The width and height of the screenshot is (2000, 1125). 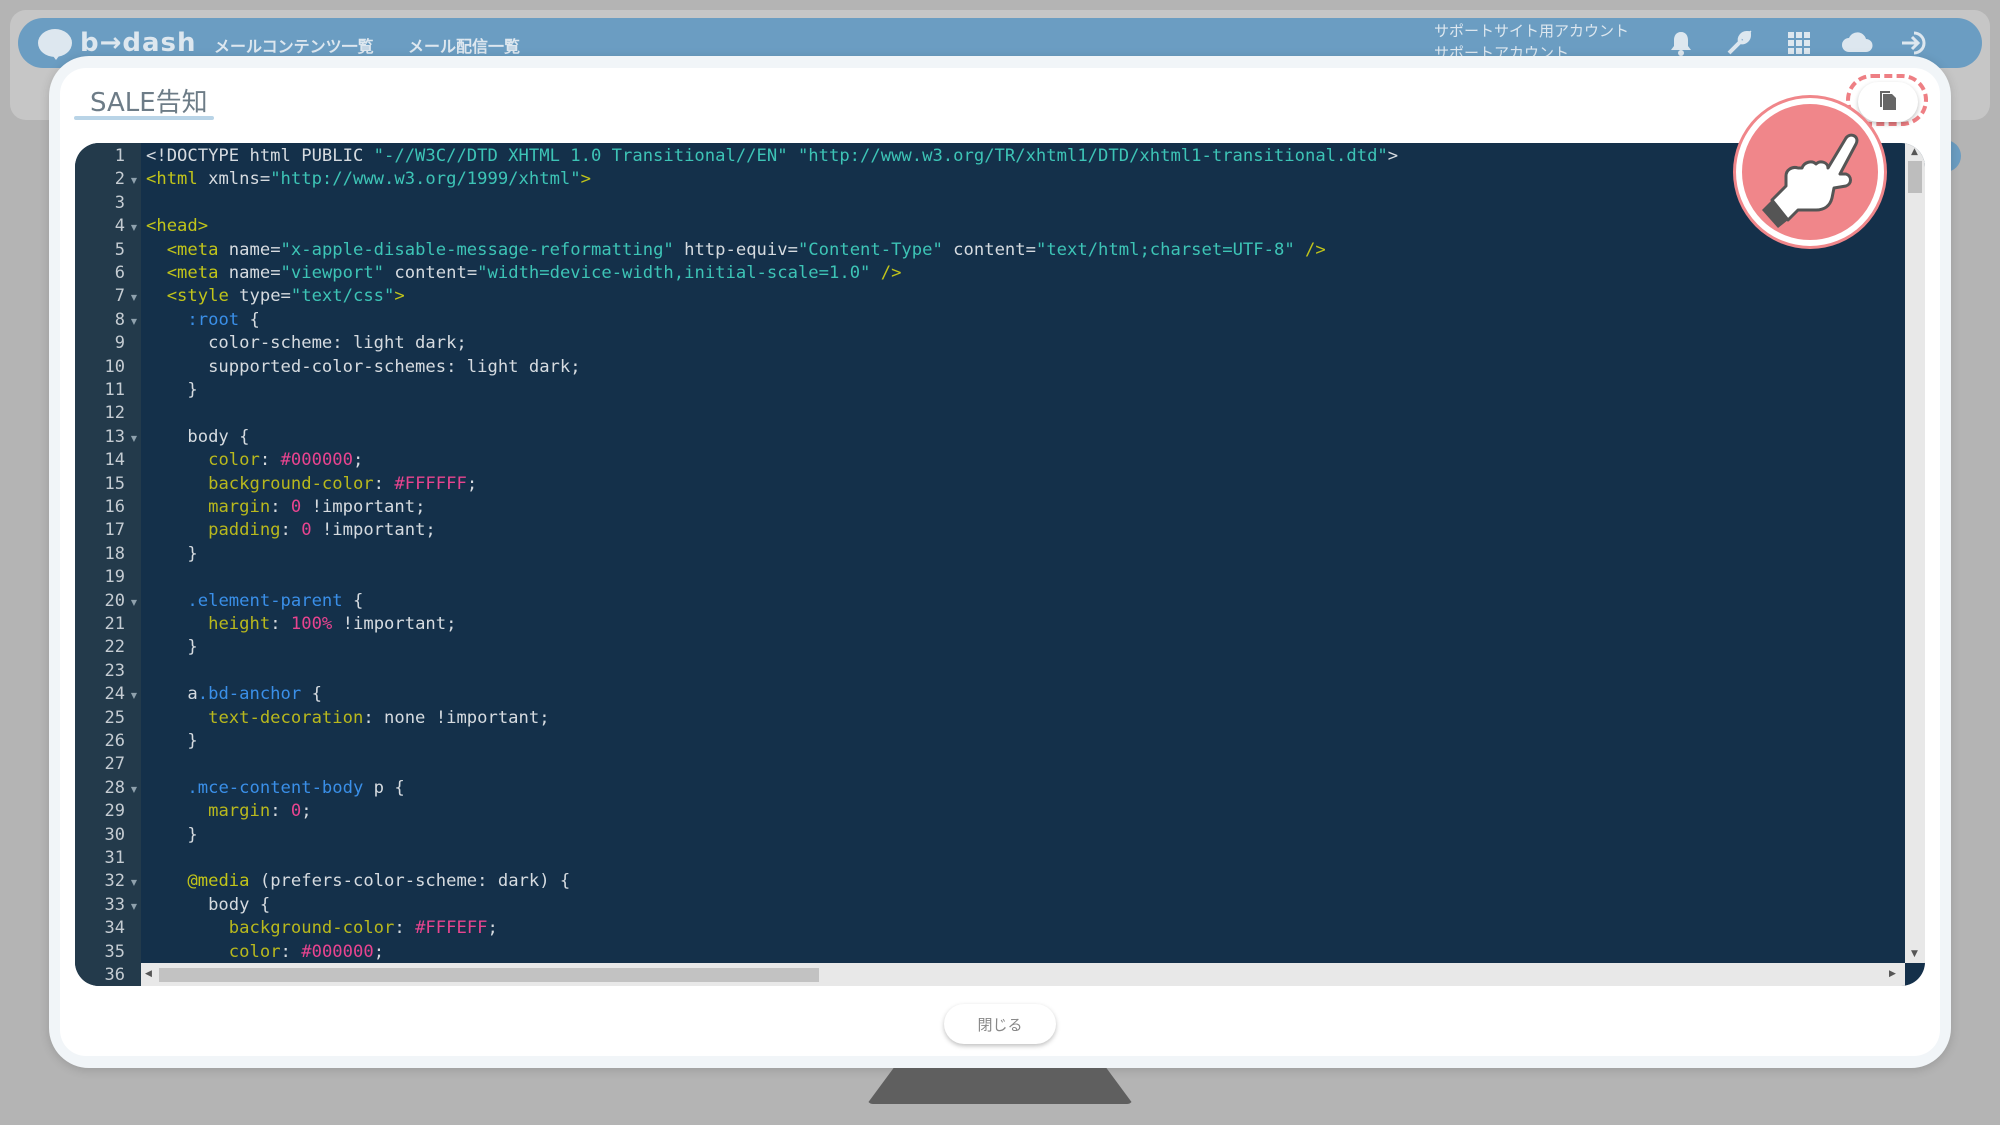 I want to click on code-line: background-color: #FFFFFF;, so click(x=311, y=484).